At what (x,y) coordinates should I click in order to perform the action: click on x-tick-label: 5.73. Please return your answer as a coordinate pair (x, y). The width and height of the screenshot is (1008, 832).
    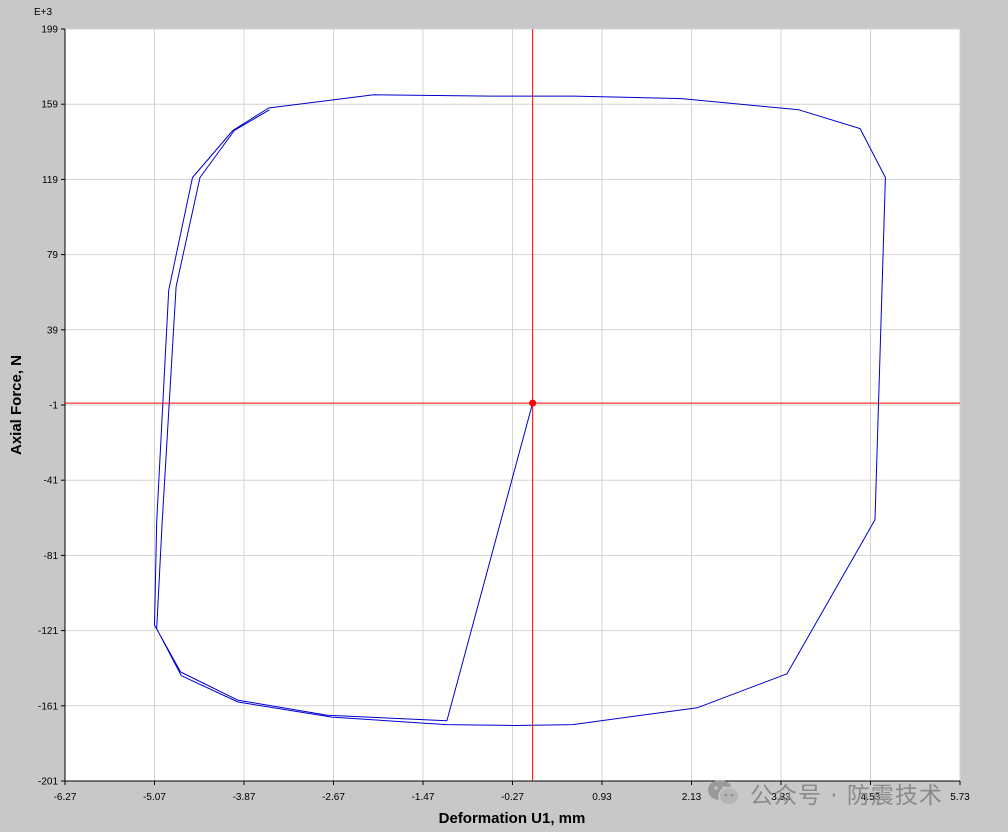
    Looking at the image, I should click on (960, 797).